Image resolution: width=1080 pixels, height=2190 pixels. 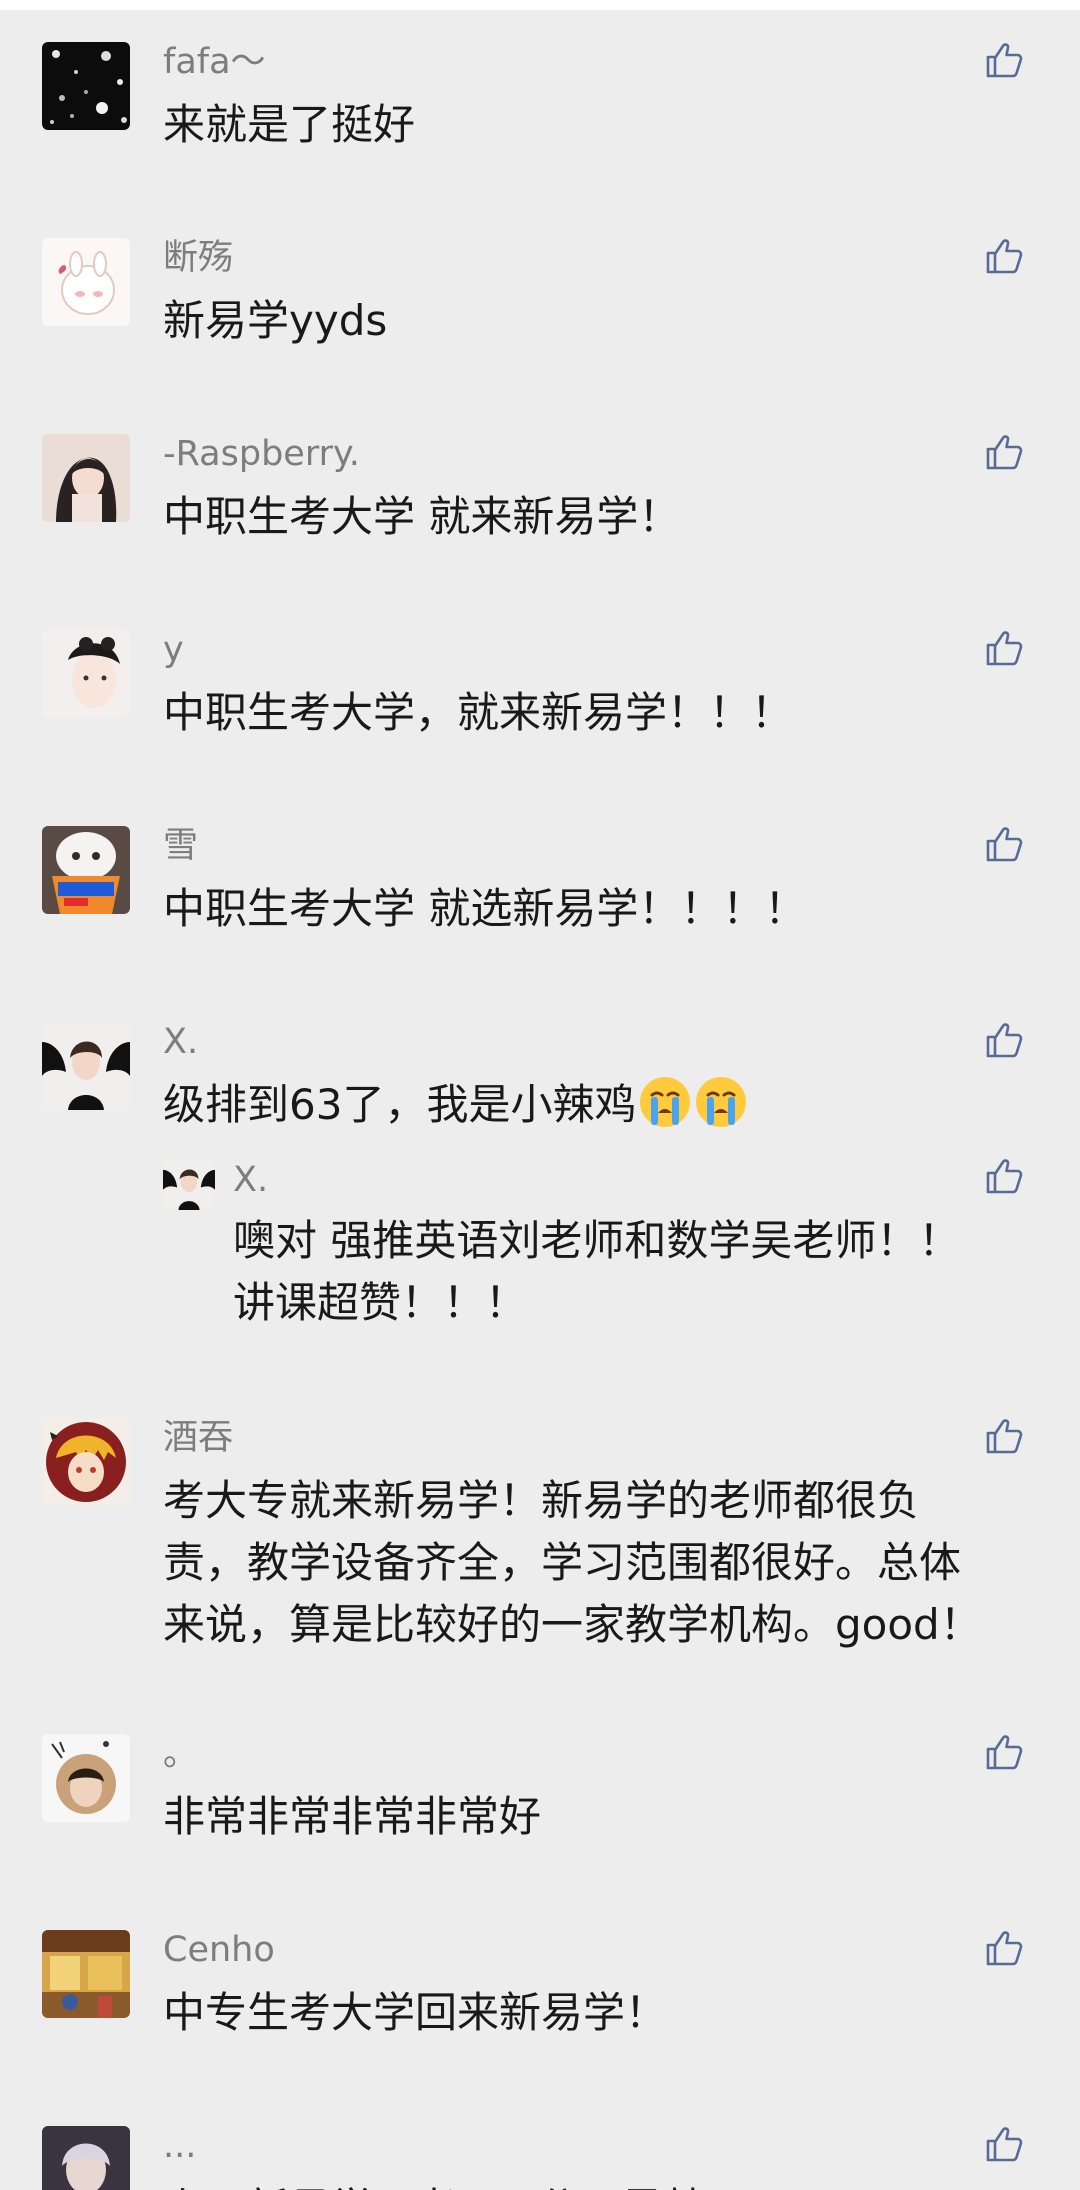 I want to click on comment-text: 来就是了挺好, so click(x=289, y=124).